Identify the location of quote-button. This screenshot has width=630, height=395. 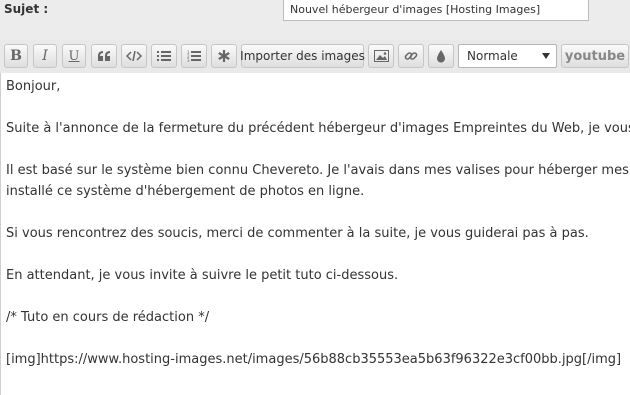
(104, 56).